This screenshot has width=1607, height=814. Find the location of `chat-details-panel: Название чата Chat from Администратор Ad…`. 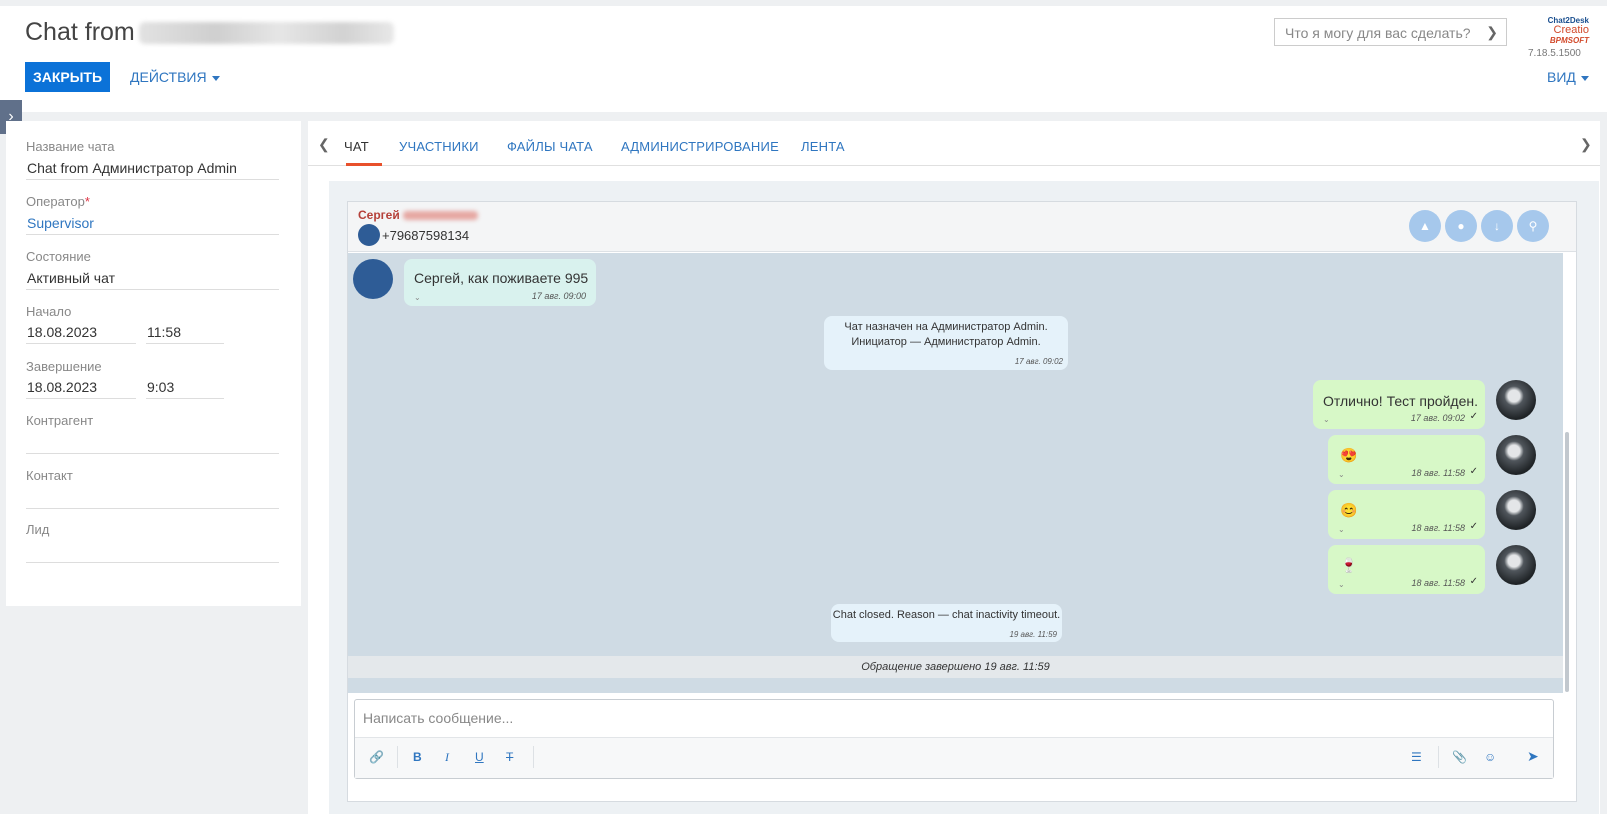

chat-details-panel: Название чата Chat from Администратор Ad… is located at coordinates (153, 363).